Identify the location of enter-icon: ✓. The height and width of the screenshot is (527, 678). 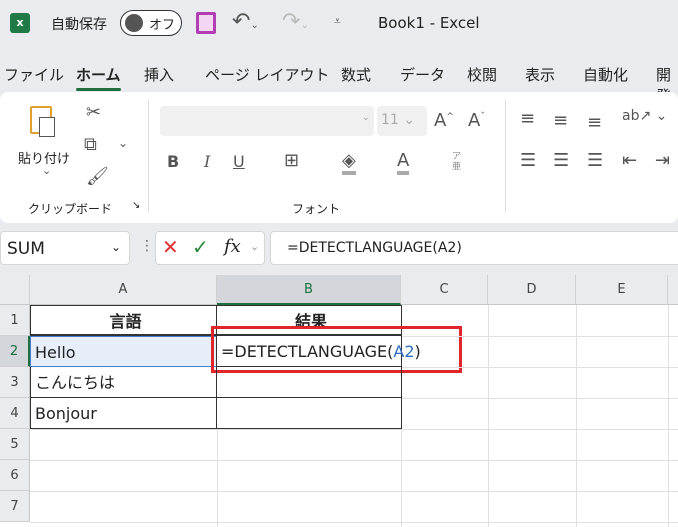
(200, 247).